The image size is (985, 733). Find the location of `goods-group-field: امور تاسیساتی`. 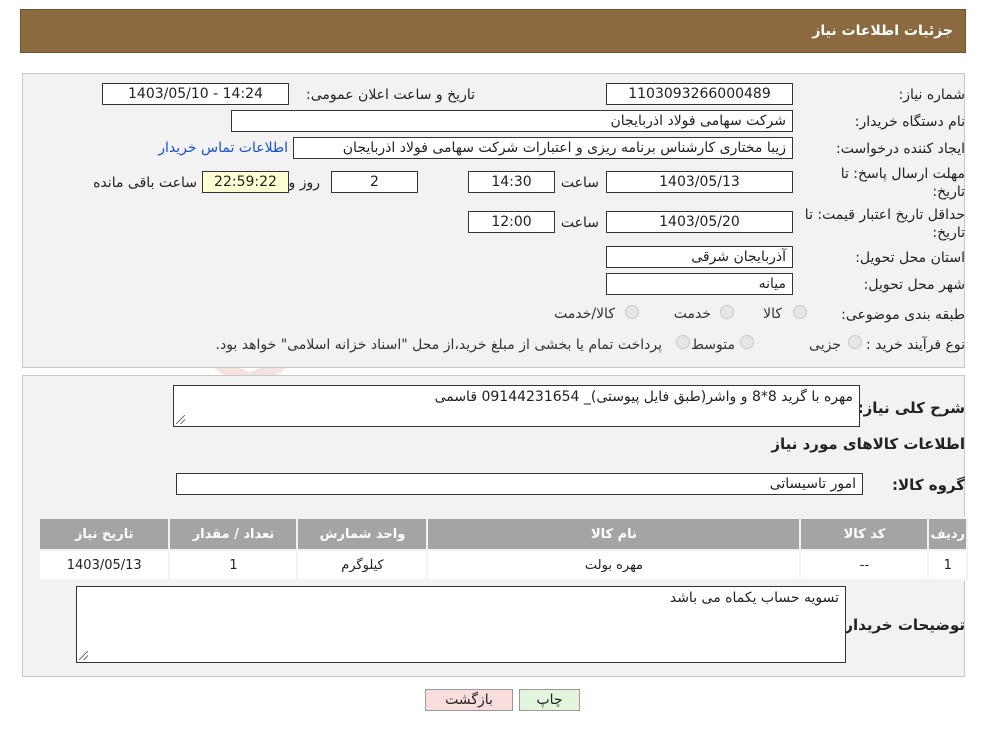

goods-group-field: امور تاسیساتی is located at coordinates (519, 484).